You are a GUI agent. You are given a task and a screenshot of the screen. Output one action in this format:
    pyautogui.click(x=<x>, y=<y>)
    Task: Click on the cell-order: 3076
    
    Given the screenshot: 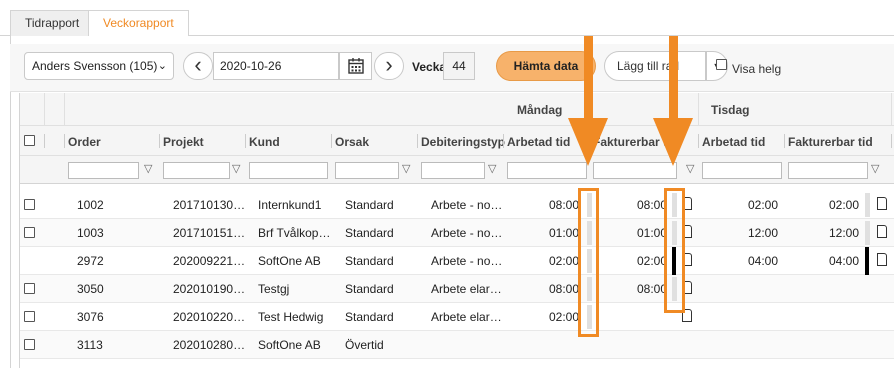 What is the action you would take?
    pyautogui.click(x=90, y=317)
    